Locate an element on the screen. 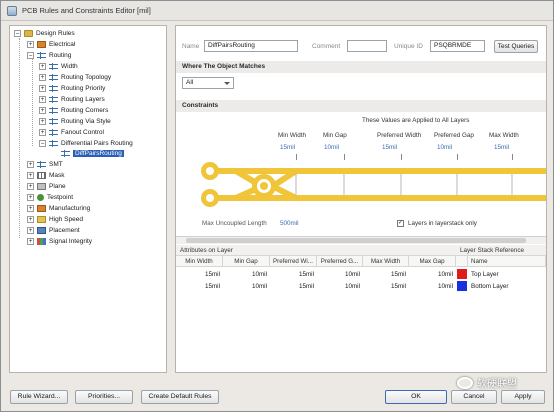 The image size is (554, 412). cell-layer-name: Top Layer is located at coordinates (483, 274).